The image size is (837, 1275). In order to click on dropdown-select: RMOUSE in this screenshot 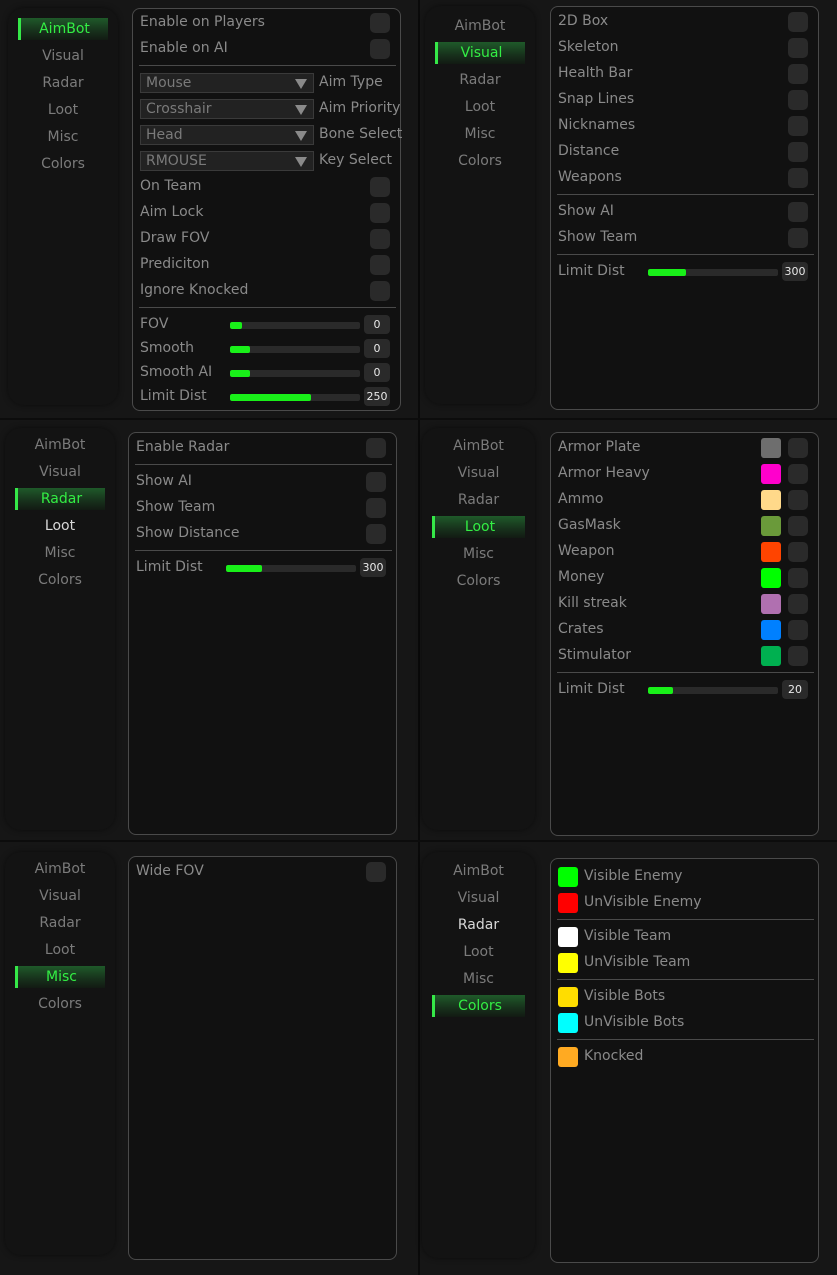, I will do `click(227, 161)`.